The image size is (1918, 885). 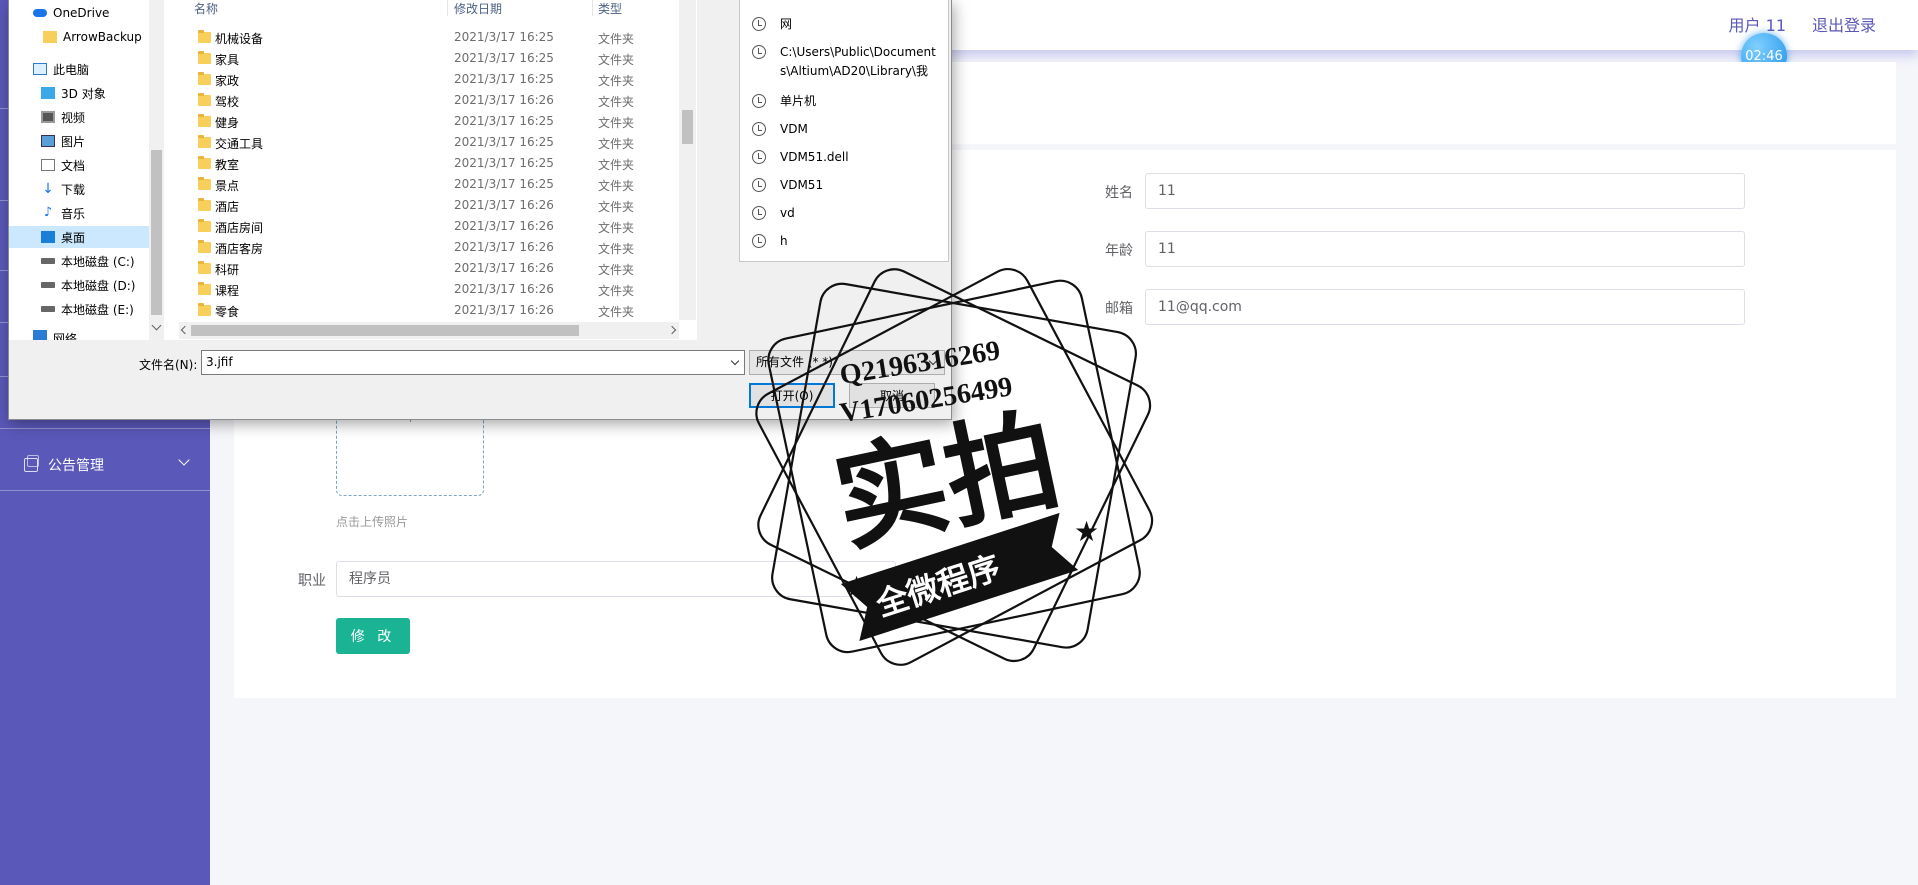 What do you see at coordinates (48, 212) in the screenshot?
I see `music-icon: ♪` at bounding box center [48, 212].